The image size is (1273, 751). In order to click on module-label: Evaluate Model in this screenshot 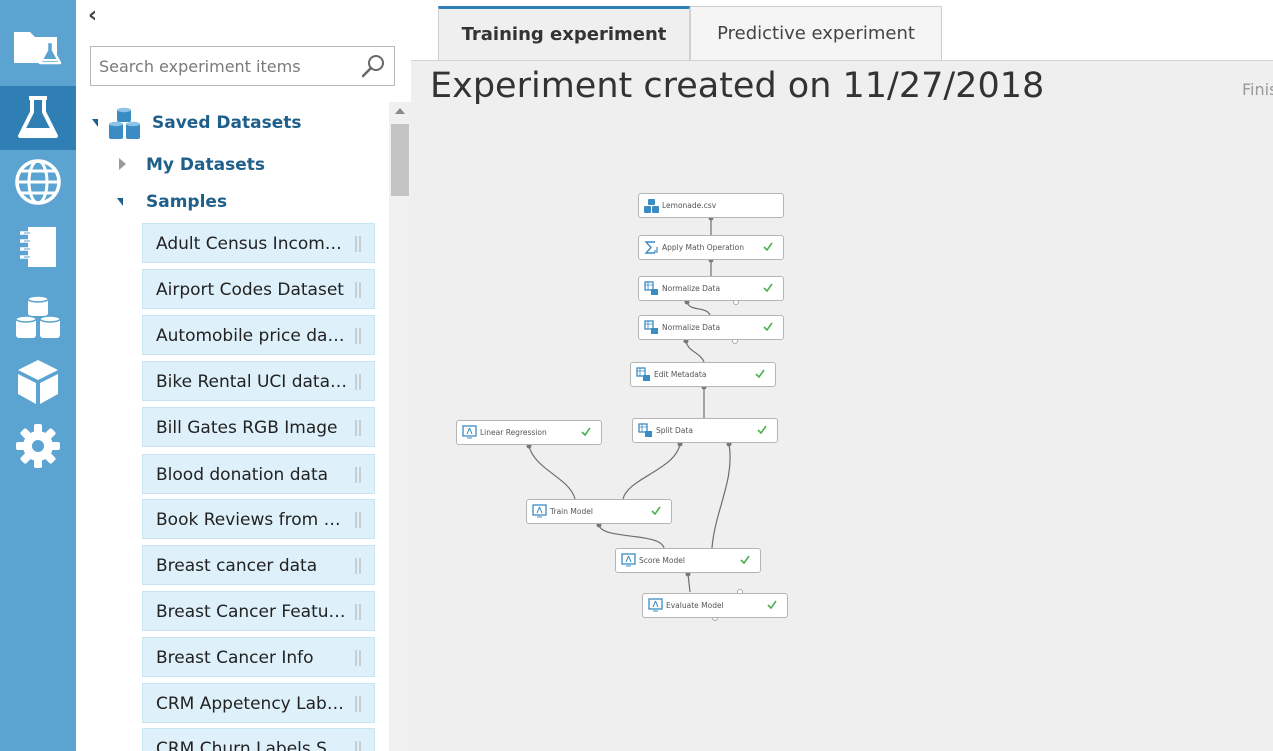, I will do `click(695, 605)`.